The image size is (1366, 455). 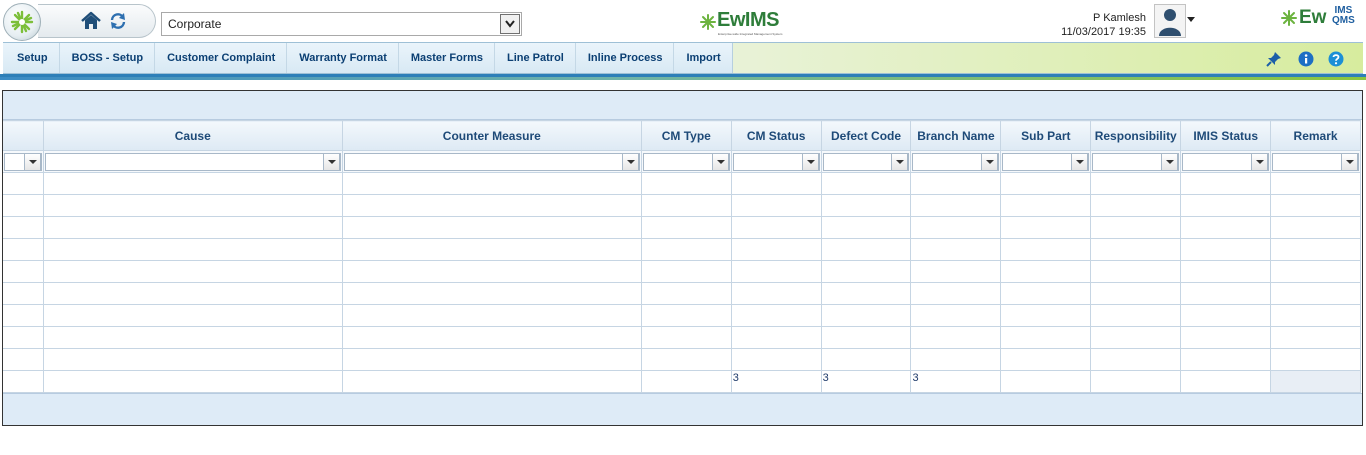 What do you see at coordinates (702, 58) in the screenshot?
I see `menu-item-import: Import` at bounding box center [702, 58].